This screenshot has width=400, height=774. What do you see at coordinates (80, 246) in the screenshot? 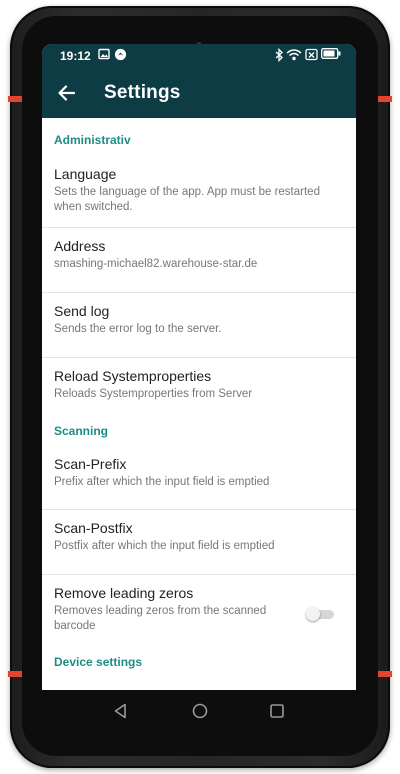
I see `setting-title: Address` at bounding box center [80, 246].